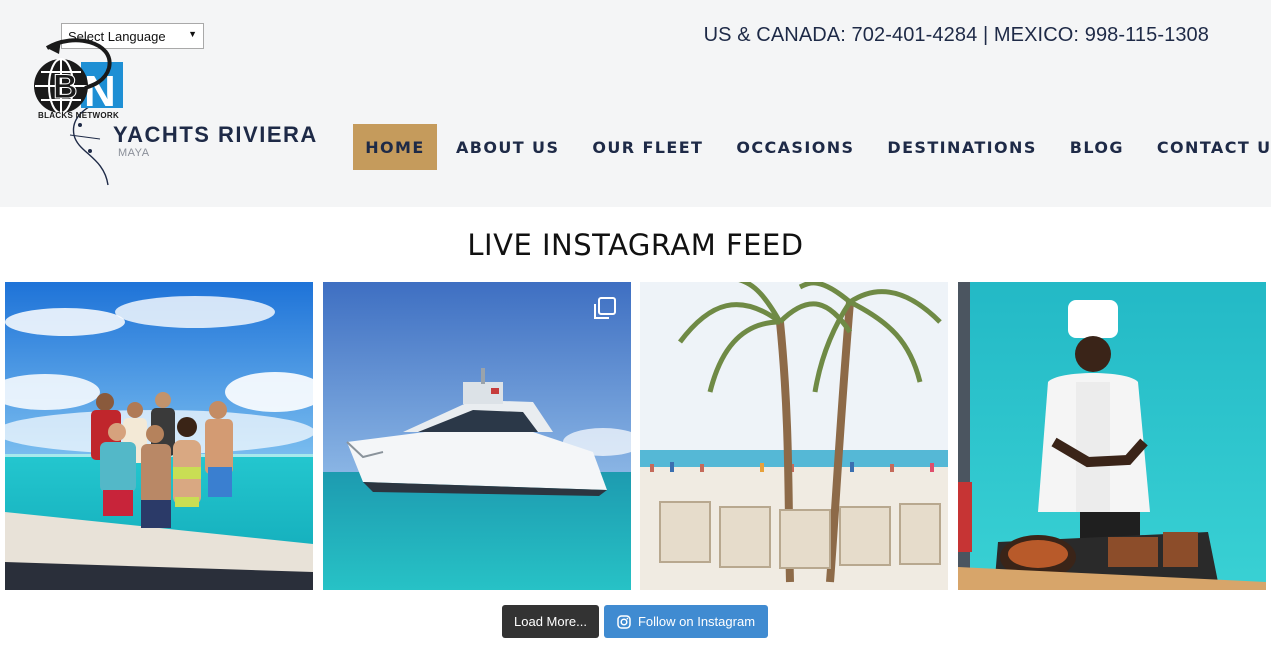 The height and width of the screenshot is (657, 1271). What do you see at coordinates (507, 147) in the screenshot?
I see `nav-item-about-us: ABOUT US` at bounding box center [507, 147].